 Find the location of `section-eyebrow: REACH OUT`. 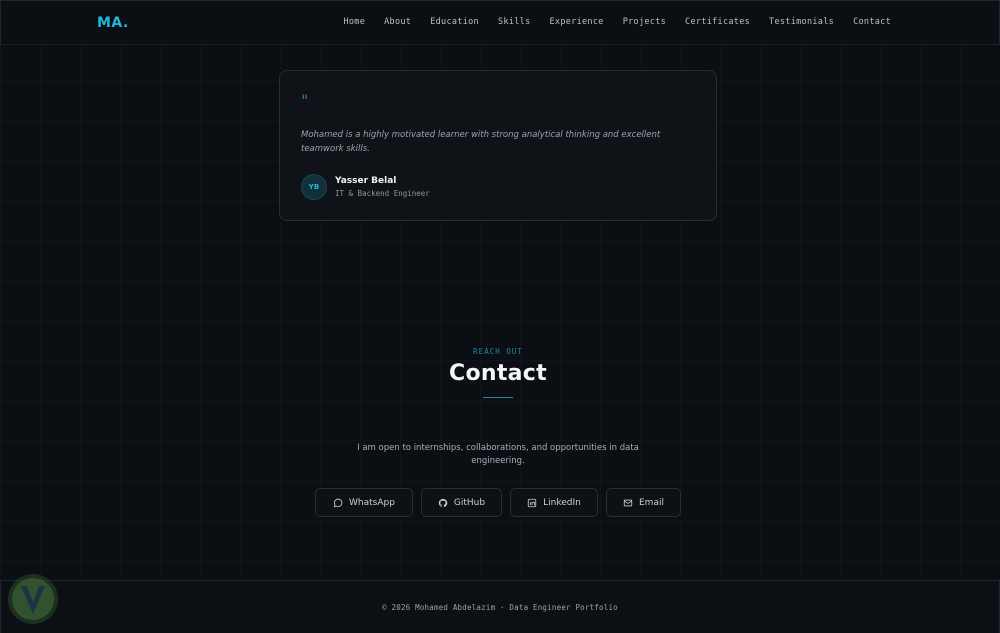

section-eyebrow: REACH OUT is located at coordinates (498, 351).